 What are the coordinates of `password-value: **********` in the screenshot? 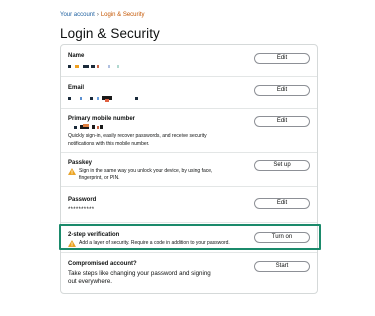 It's located at (81, 210).